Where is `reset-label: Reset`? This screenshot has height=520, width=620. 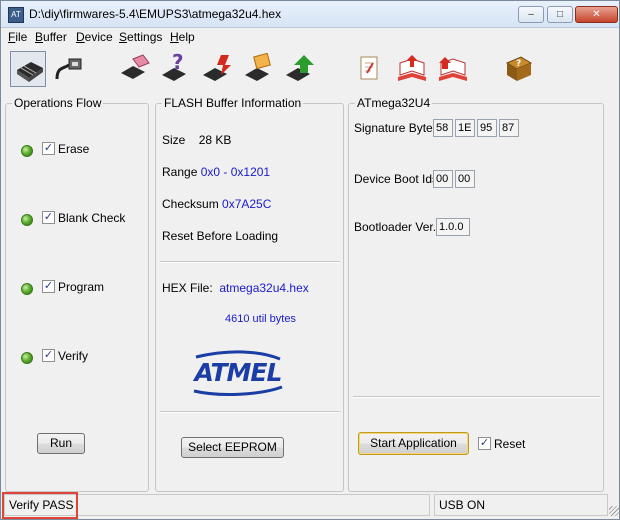 reset-label: Reset is located at coordinates (510, 444).